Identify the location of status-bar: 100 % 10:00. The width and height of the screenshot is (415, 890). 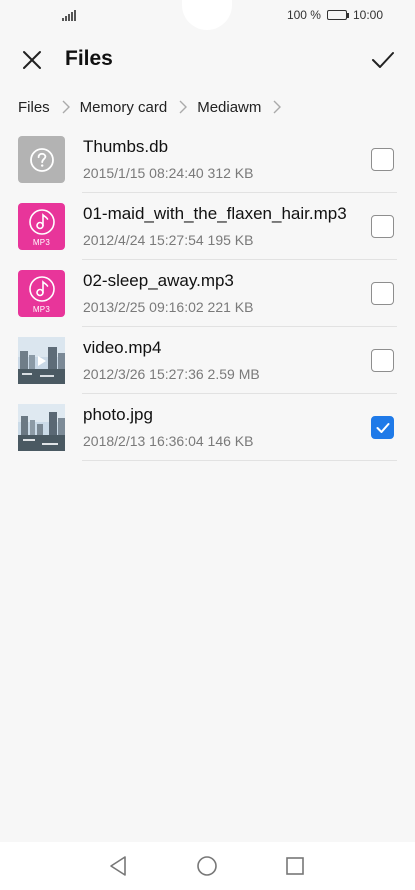
(207, 16).